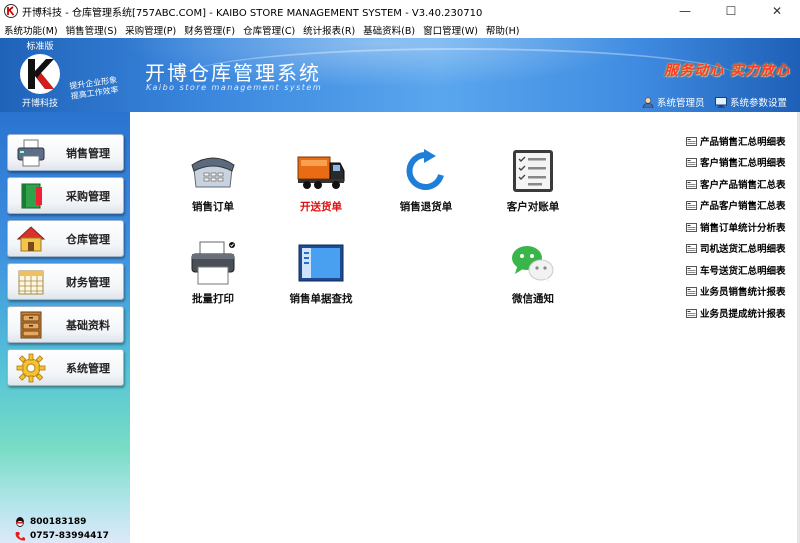 The image size is (800, 543). I want to click on menu-basic-data: 基础资料(B), so click(389, 30).